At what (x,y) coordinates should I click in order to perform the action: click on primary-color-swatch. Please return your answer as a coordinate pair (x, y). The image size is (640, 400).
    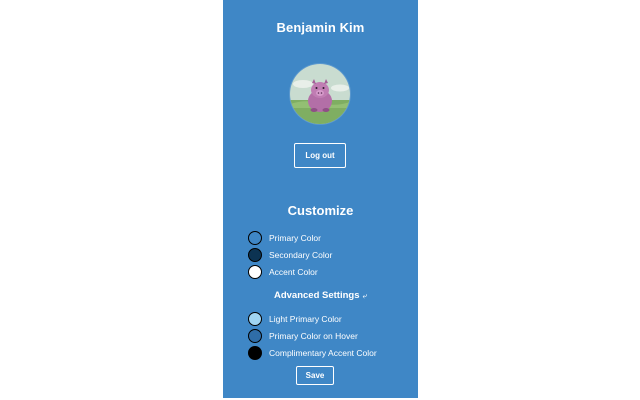
    Looking at the image, I should click on (255, 237).